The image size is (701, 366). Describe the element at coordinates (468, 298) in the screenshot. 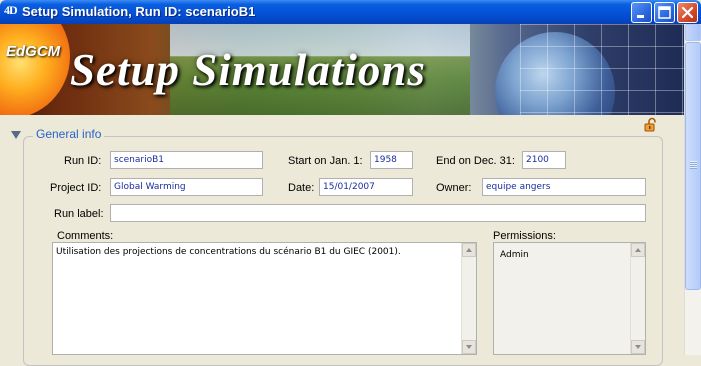

I see `comments-scrollbar` at that location.